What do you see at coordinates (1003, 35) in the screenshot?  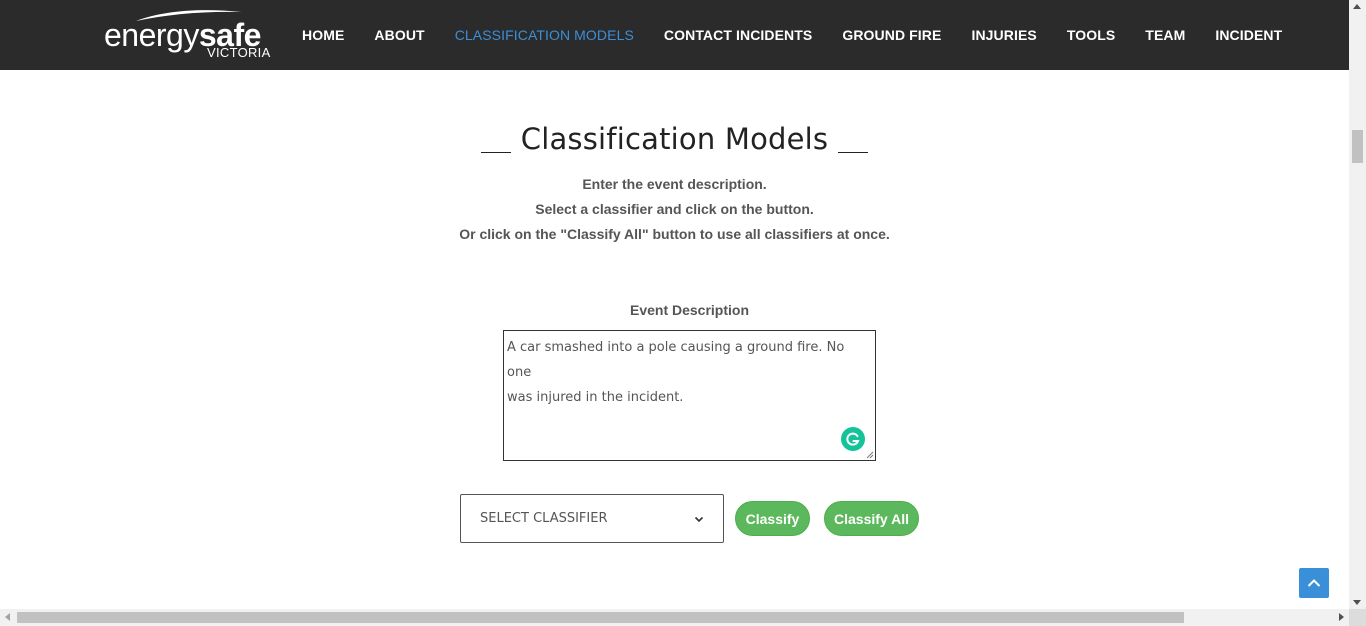 I see `nav-item-injuries: INJURIES` at bounding box center [1003, 35].